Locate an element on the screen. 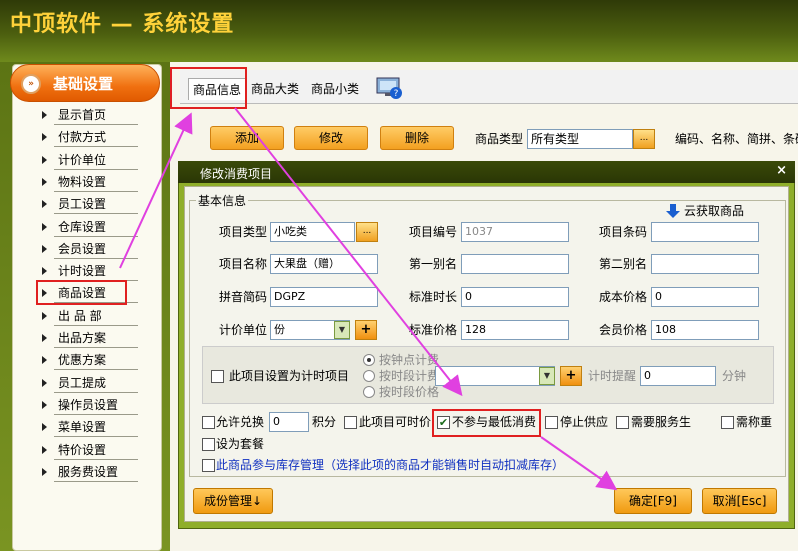  add-period-button: + is located at coordinates (571, 376).